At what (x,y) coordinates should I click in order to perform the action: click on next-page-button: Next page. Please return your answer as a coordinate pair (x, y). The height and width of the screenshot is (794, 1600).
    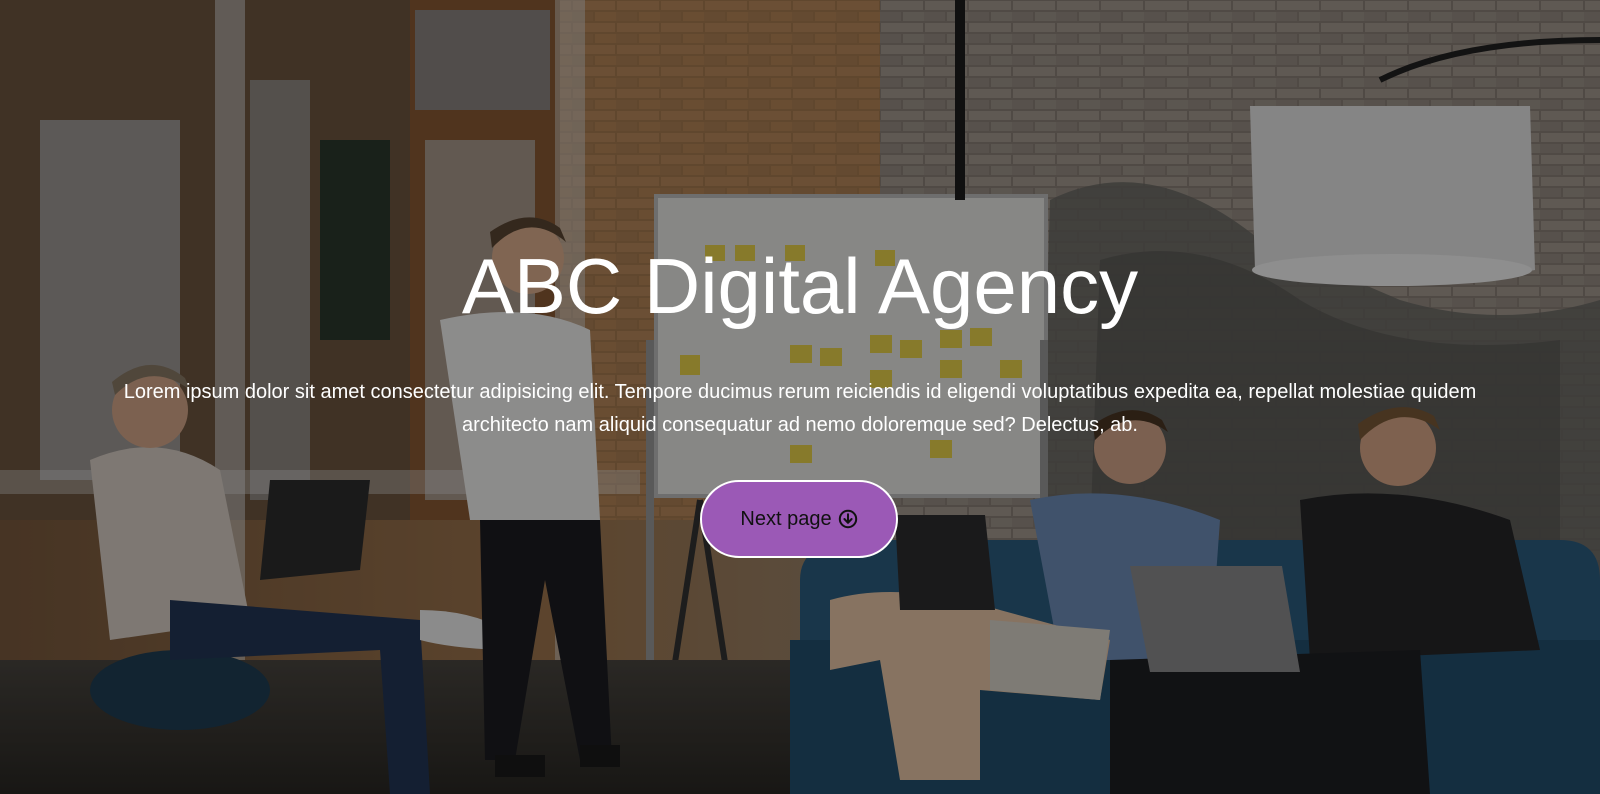
    Looking at the image, I should click on (799, 519).